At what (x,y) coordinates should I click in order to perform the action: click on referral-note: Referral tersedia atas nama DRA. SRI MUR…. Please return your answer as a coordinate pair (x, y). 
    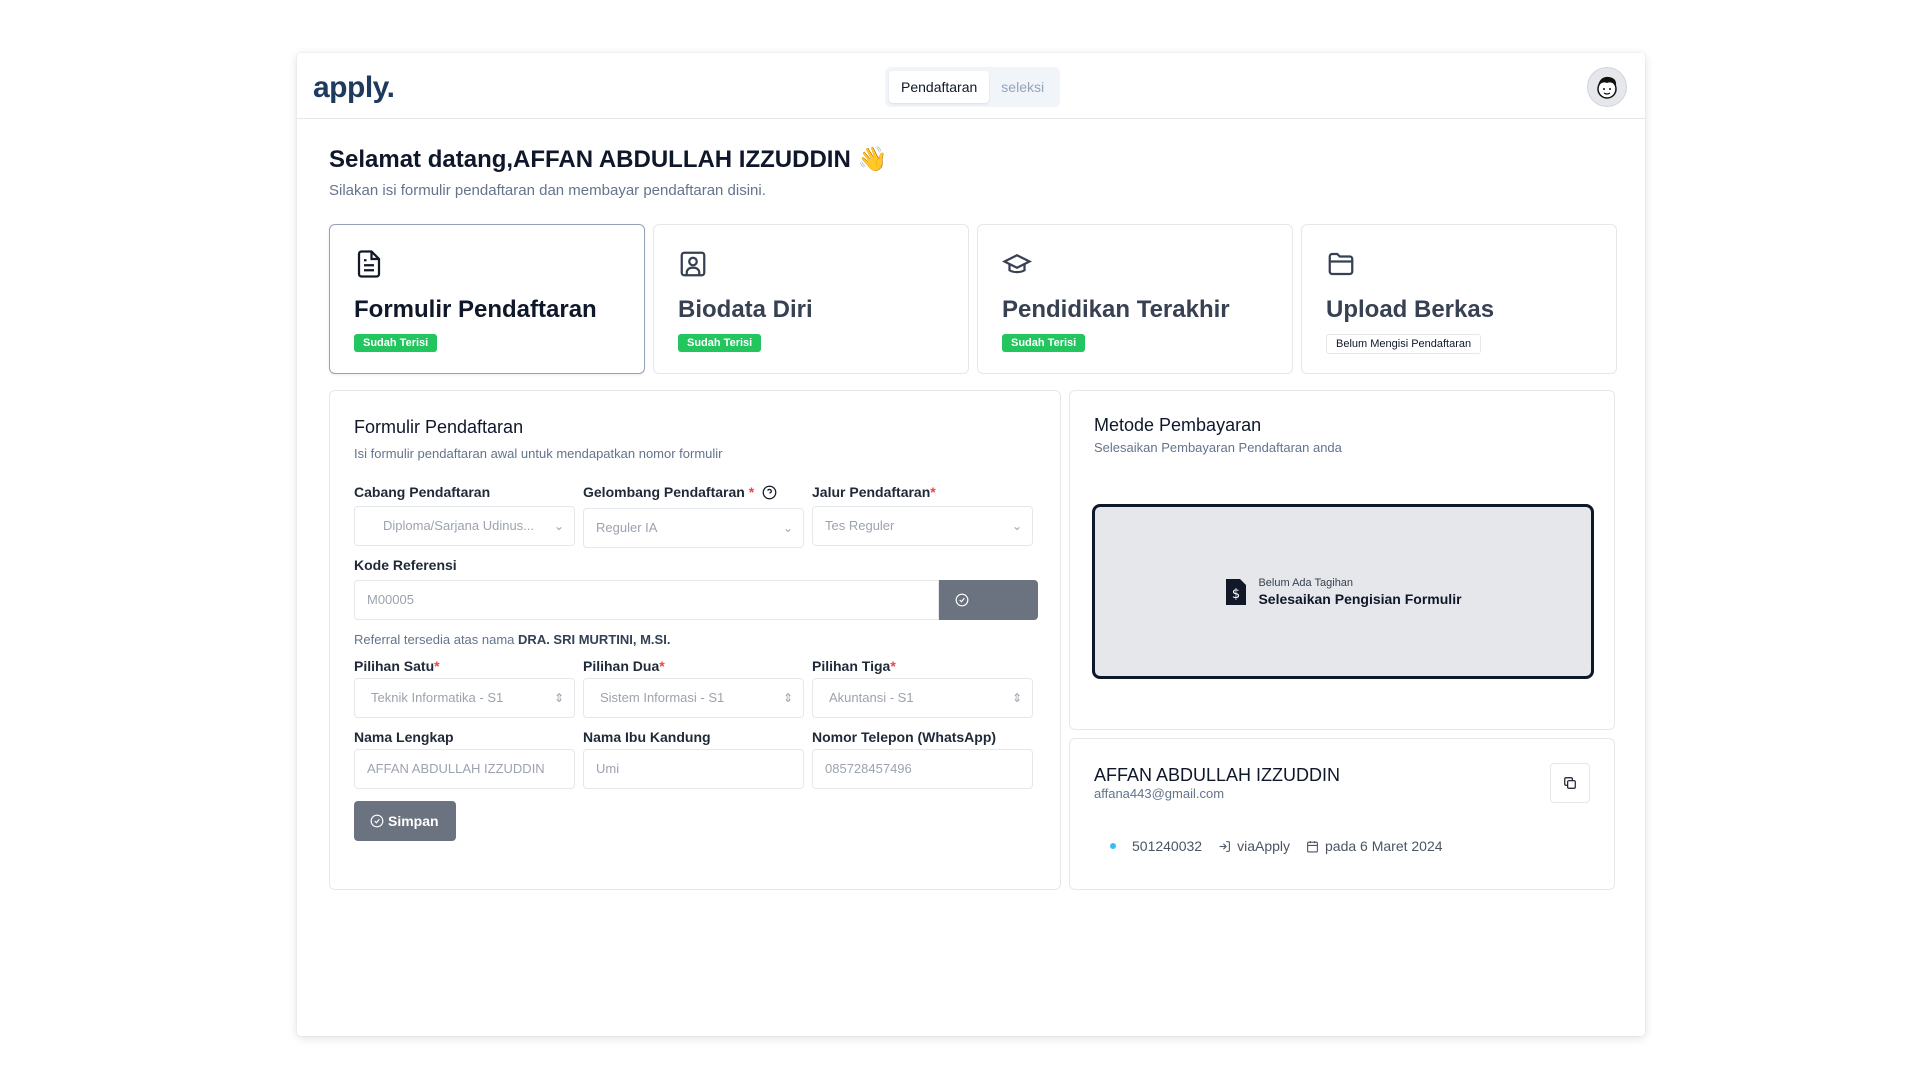
    Looking at the image, I should click on (512, 639).